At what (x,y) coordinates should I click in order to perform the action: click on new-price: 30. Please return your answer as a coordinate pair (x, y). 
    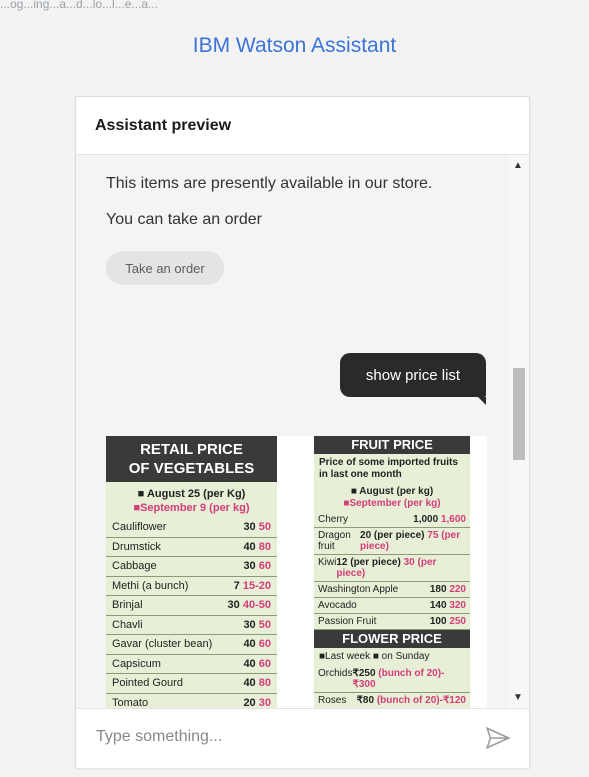
    Looking at the image, I should click on (264, 702).